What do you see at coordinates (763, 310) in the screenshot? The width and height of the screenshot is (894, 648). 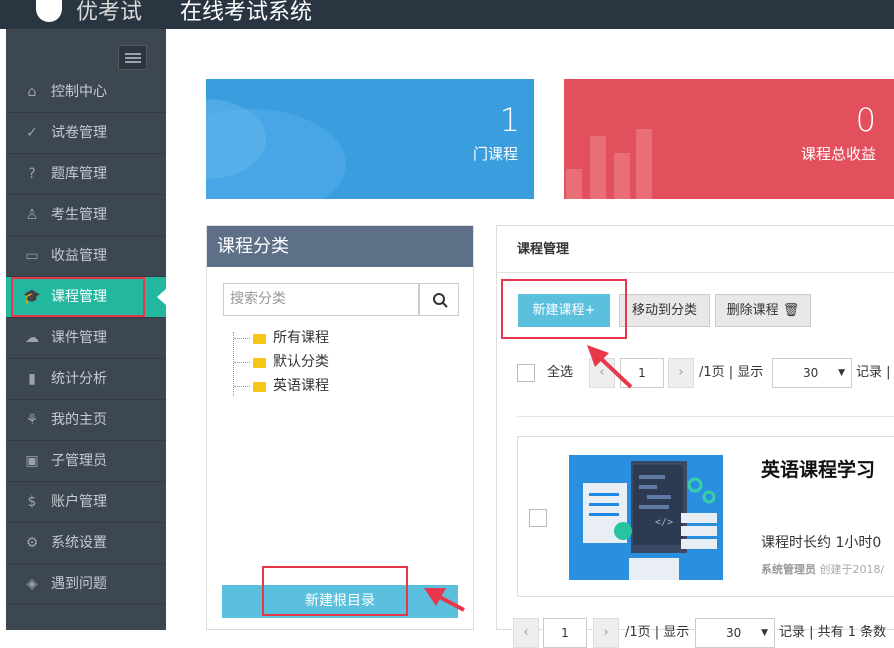 I see `delete-course-button: 删除课程 🗑` at bounding box center [763, 310].